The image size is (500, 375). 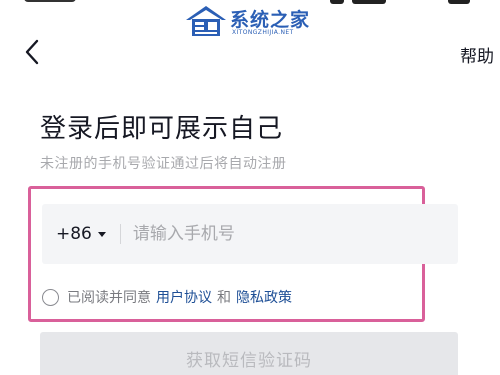 I want to click on phone-input-row: +86, so click(x=250, y=234).